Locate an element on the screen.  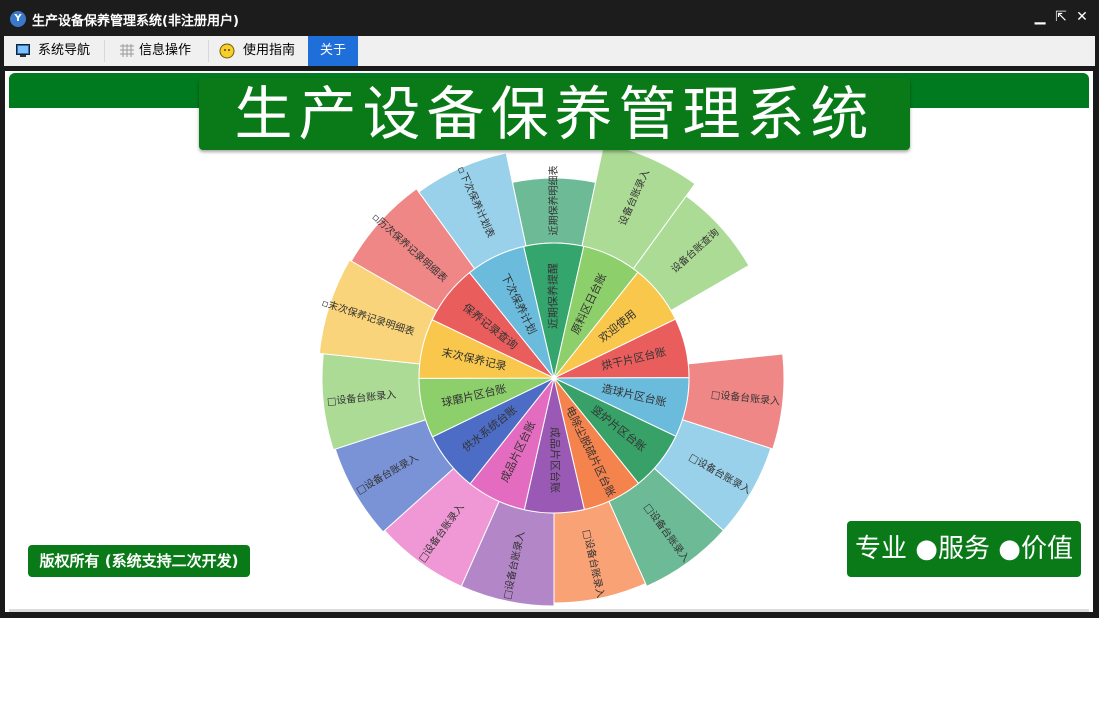
menu-label: 系统导航 is located at coordinates (64, 50).